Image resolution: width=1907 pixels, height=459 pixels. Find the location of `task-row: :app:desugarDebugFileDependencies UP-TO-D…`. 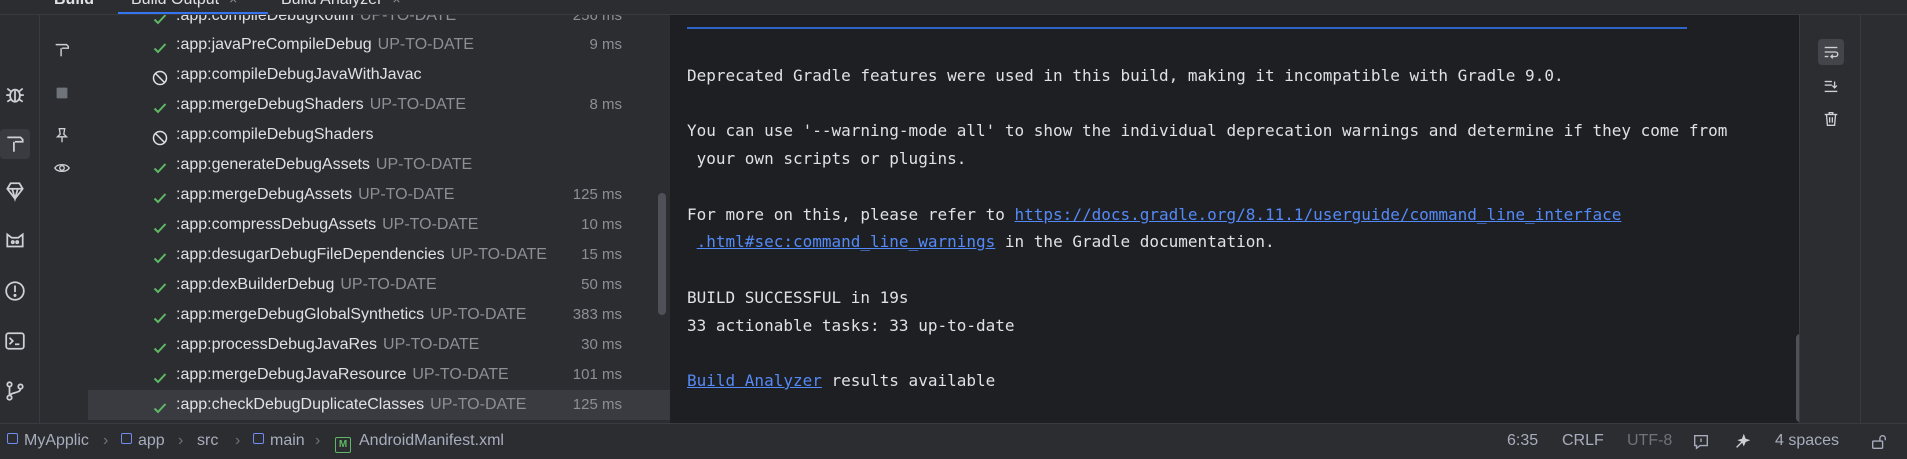

task-row: :app:desugarDebugFileDependencies UP-TO-D… is located at coordinates (379, 255).